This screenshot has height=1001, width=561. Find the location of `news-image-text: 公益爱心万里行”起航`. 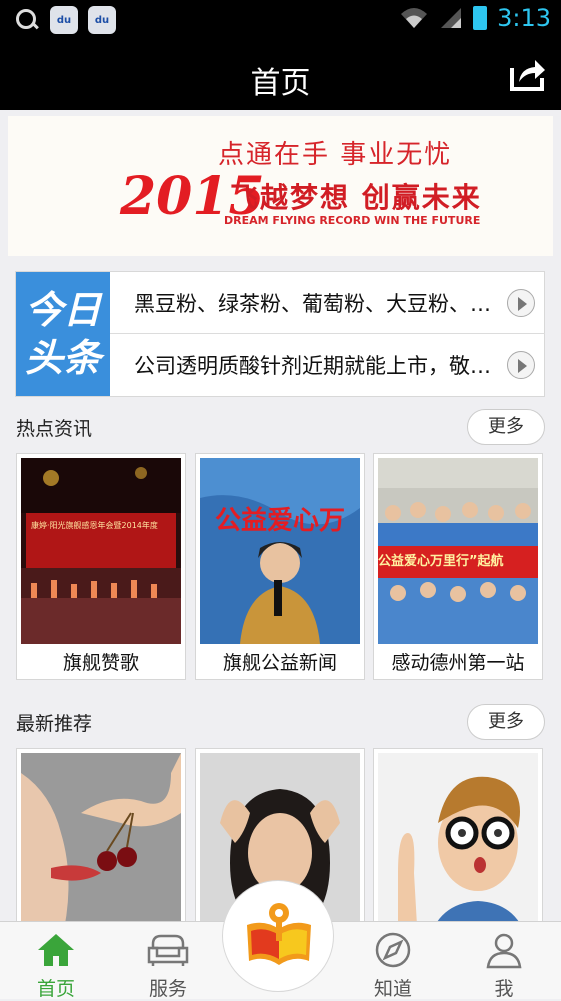

news-image-text: 公益爱心万里行”起航 is located at coordinates (441, 561).